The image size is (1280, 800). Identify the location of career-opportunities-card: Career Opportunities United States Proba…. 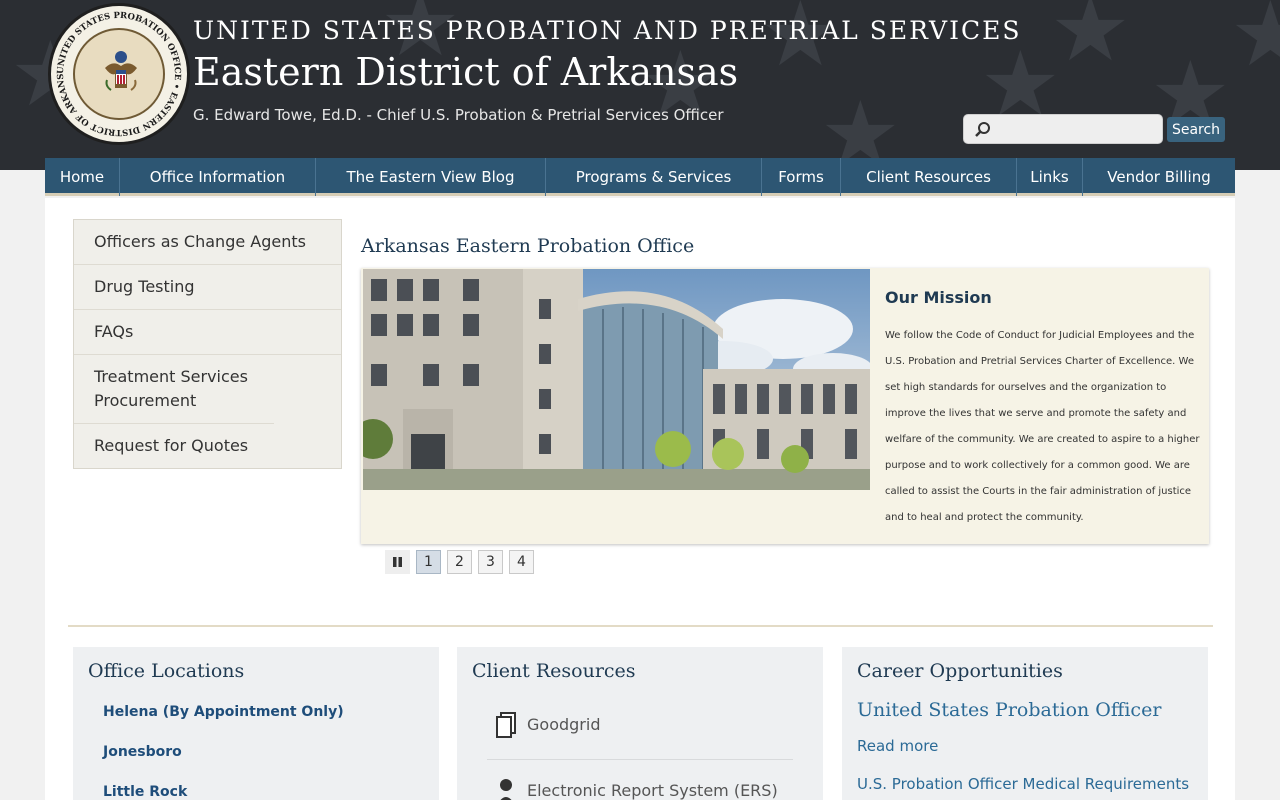
(1025, 723).